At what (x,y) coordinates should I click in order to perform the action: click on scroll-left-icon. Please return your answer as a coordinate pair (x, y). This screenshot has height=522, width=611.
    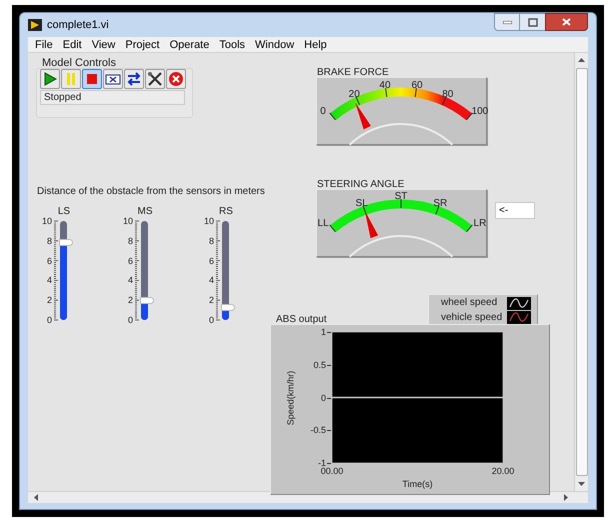
    Looking at the image, I should click on (36, 497).